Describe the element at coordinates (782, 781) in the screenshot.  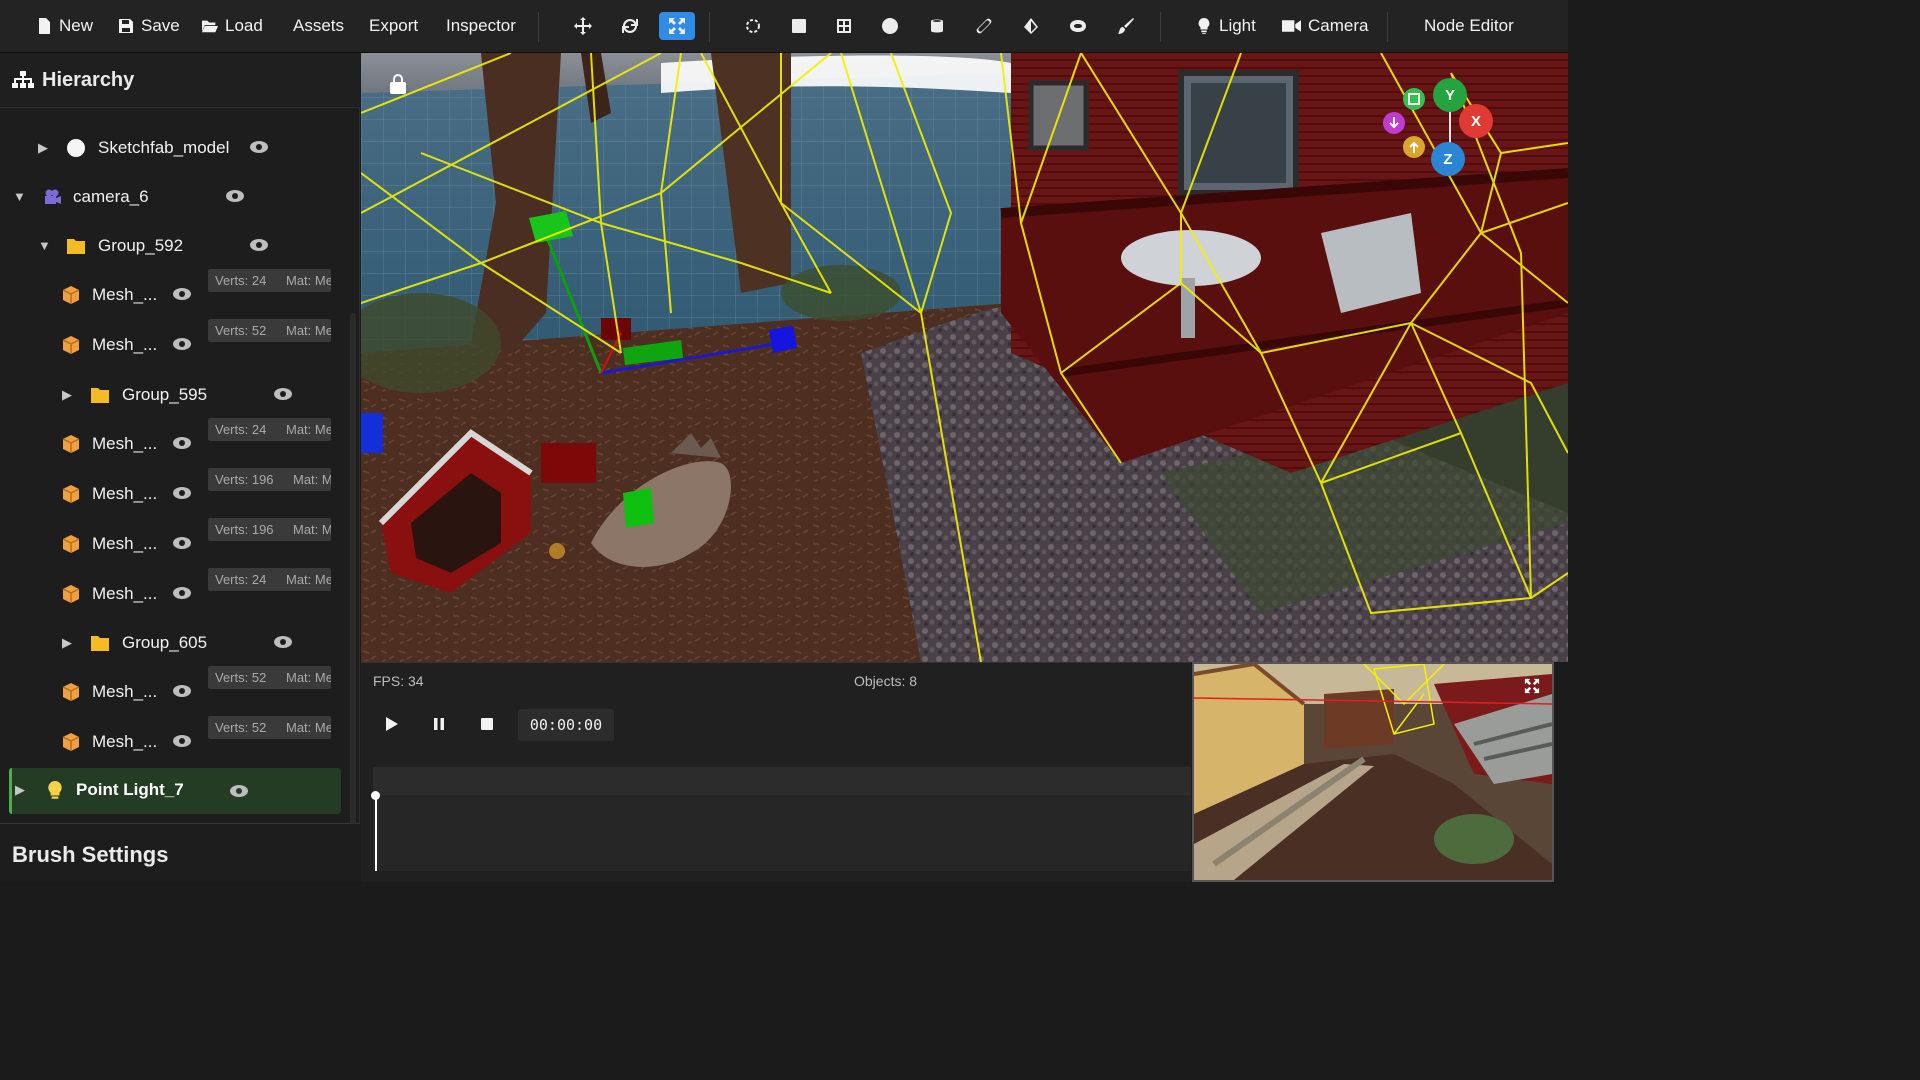
I see `timeline-ruler` at that location.